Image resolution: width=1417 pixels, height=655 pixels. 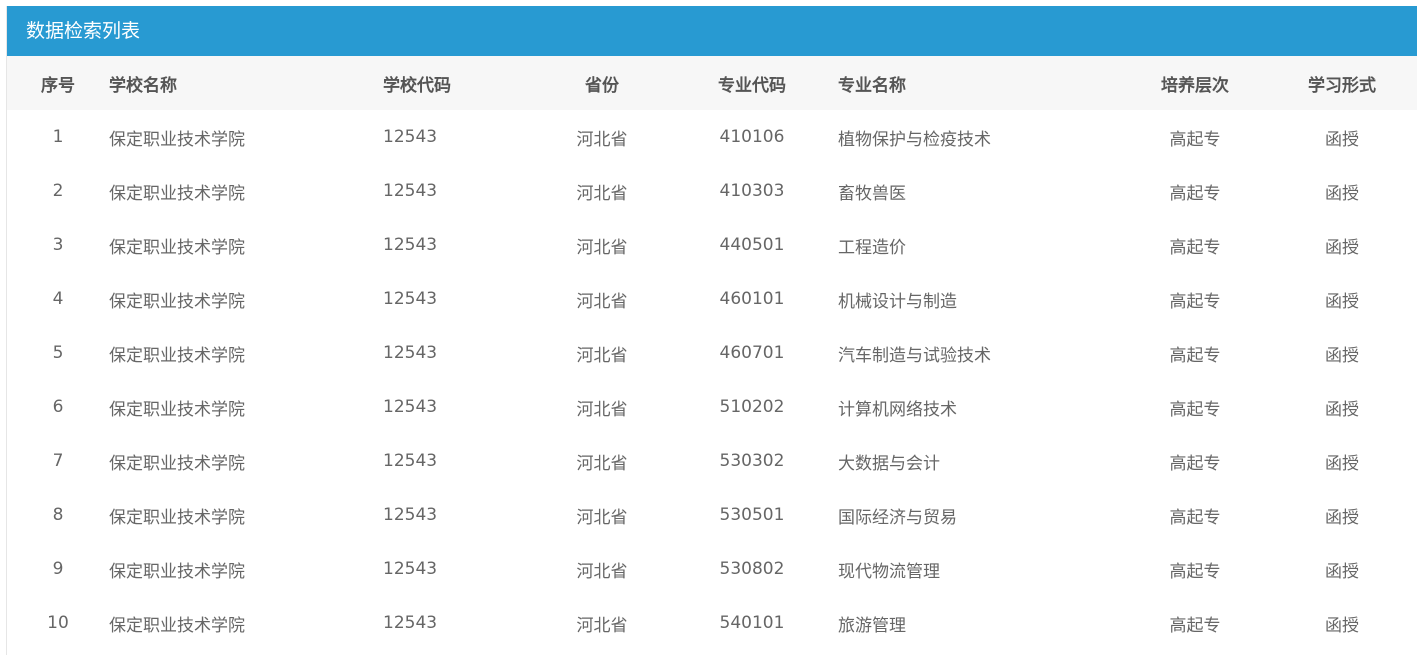 I want to click on cell-major-code: 530302, so click(x=752, y=461).